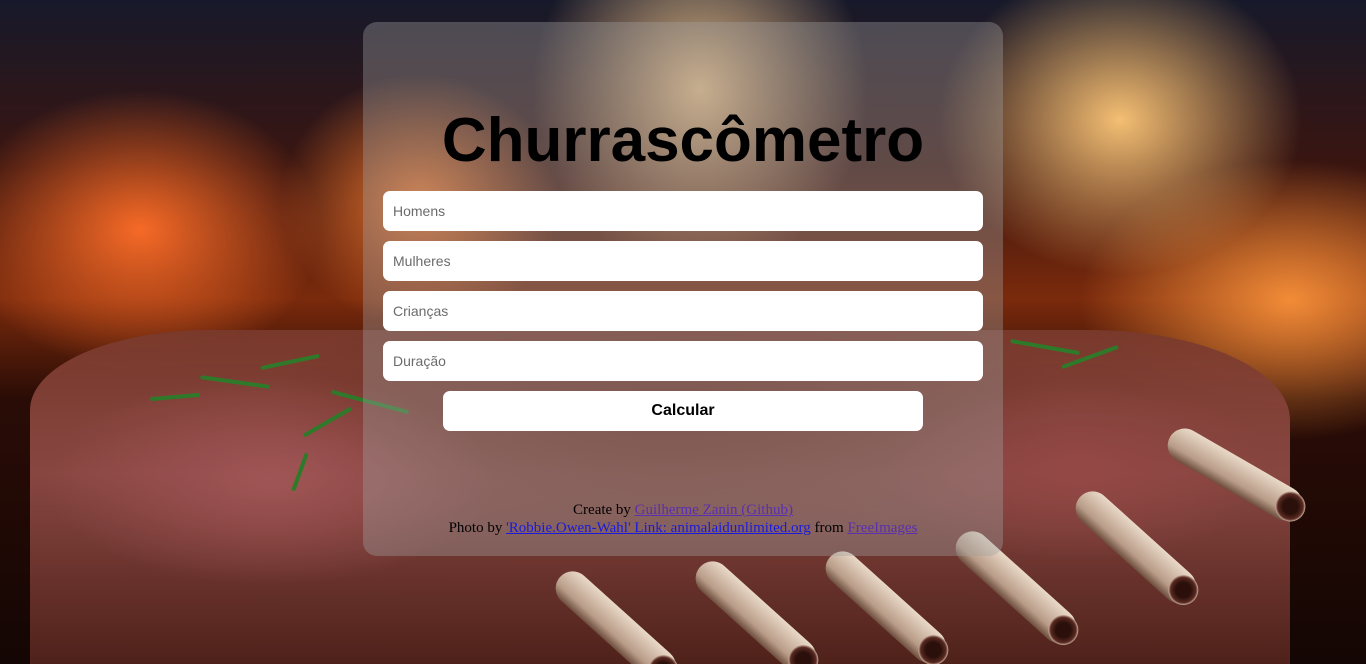 This screenshot has height=664, width=1366. What do you see at coordinates (683, 261) in the screenshot?
I see `mulheres-input` at bounding box center [683, 261].